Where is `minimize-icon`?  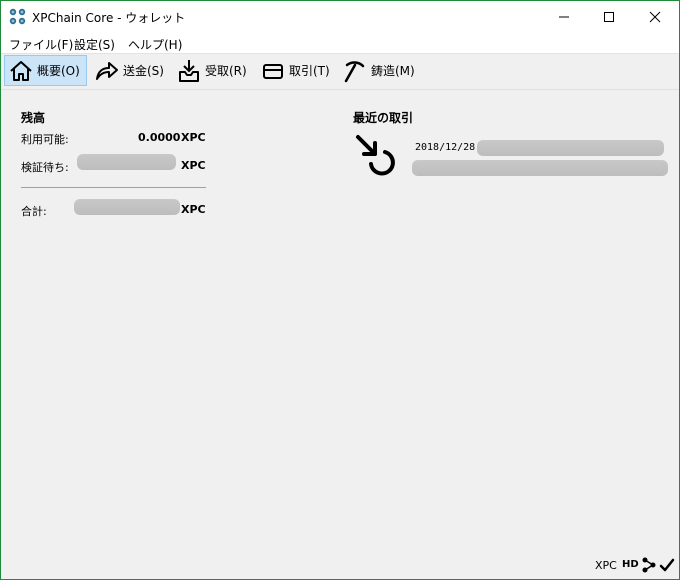 minimize-icon is located at coordinates (564, 17).